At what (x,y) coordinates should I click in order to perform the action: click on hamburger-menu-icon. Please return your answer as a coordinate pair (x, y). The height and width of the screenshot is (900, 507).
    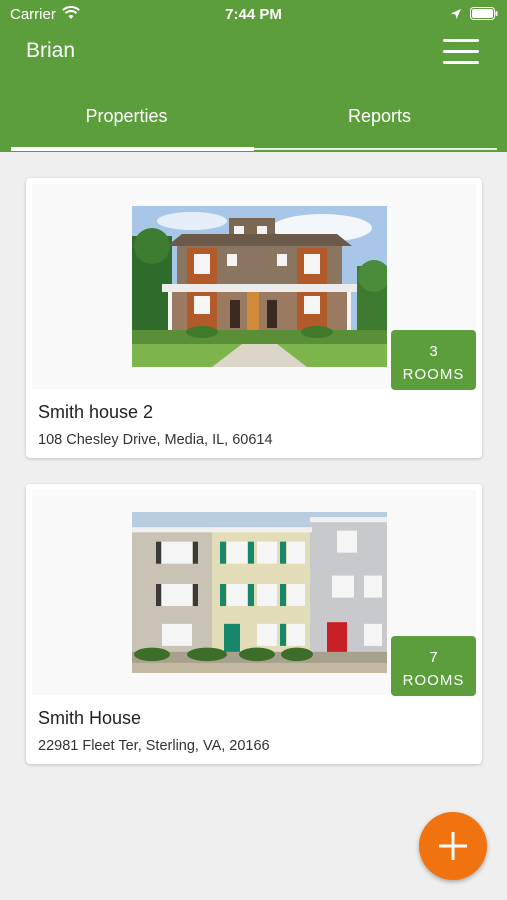
    Looking at the image, I should click on (461, 53).